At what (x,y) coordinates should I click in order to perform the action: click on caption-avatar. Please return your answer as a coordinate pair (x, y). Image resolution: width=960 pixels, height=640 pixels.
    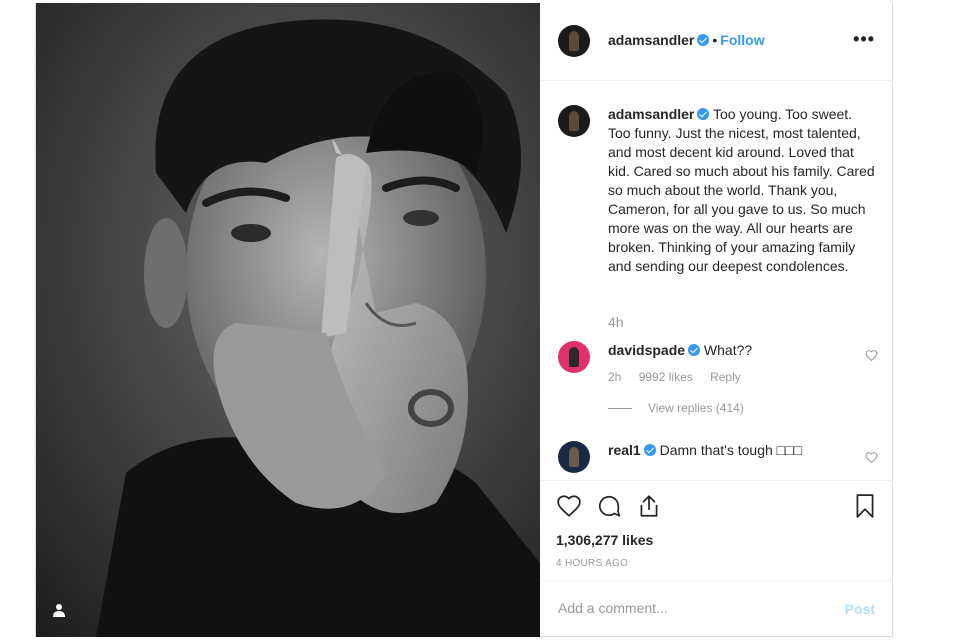
    Looking at the image, I should click on (574, 121).